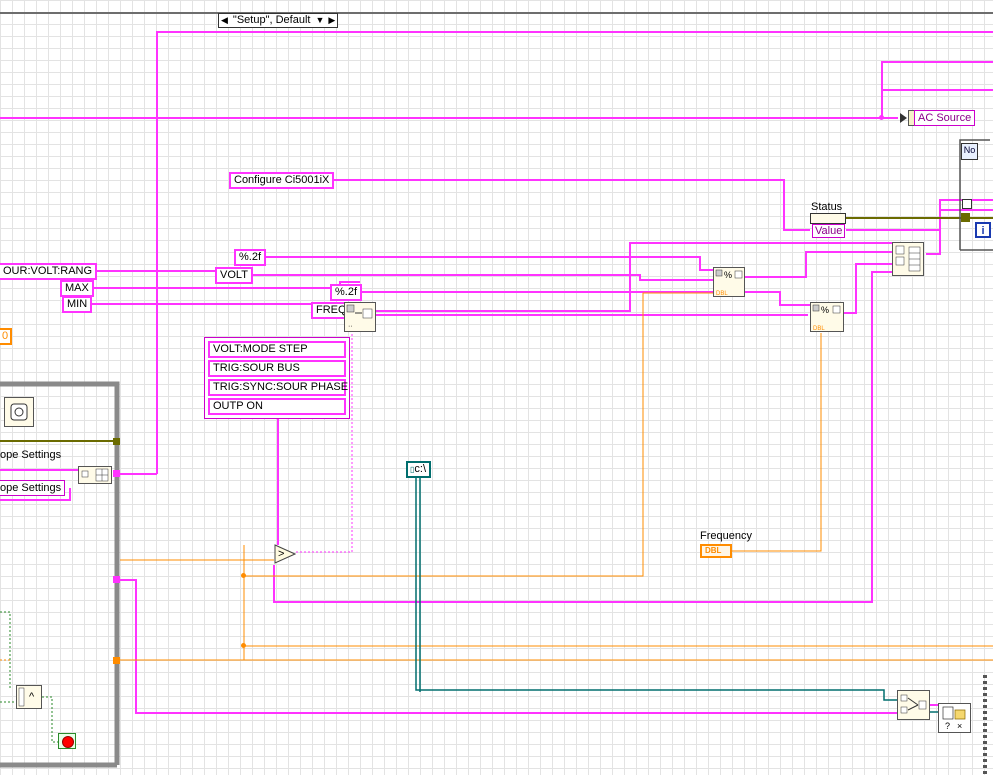 This screenshot has height=775, width=993. Describe the element at coordinates (6, 336) in the screenshot. I see `numeric-constant: 0` at that location.